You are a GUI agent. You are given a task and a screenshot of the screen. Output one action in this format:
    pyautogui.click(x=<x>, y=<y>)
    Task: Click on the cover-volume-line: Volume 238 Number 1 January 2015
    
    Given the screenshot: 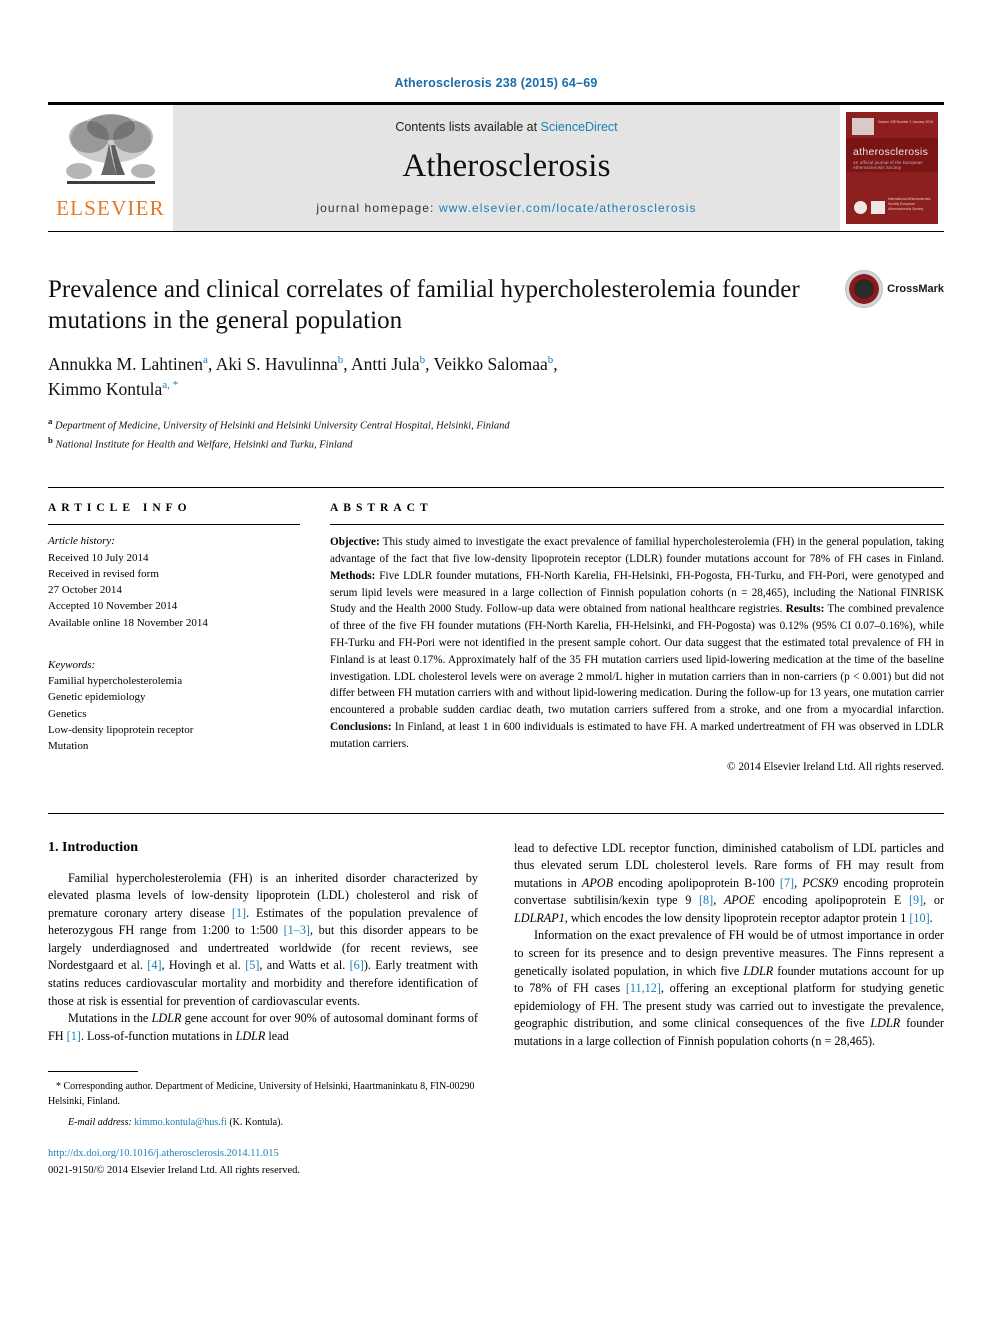 What is the action you would take?
    pyautogui.click(x=905, y=122)
    